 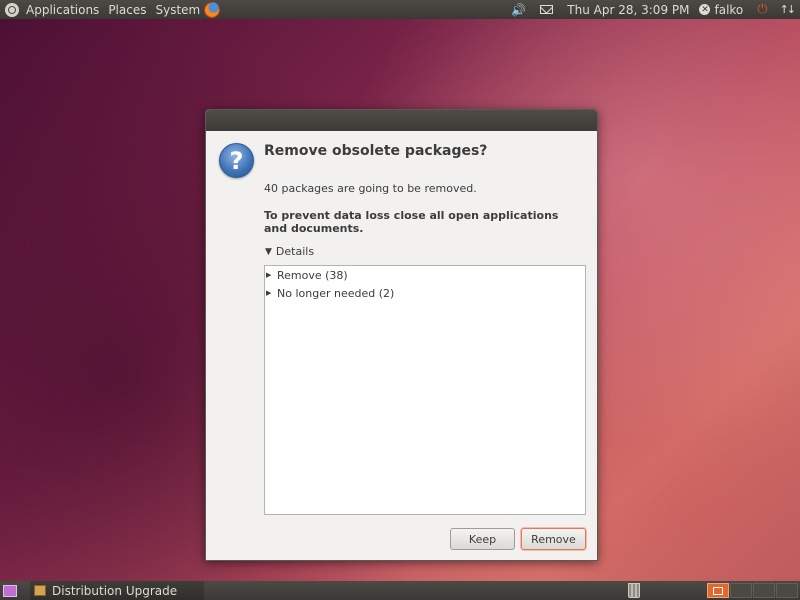 I want to click on menu-places: Places, so click(x=127, y=10).